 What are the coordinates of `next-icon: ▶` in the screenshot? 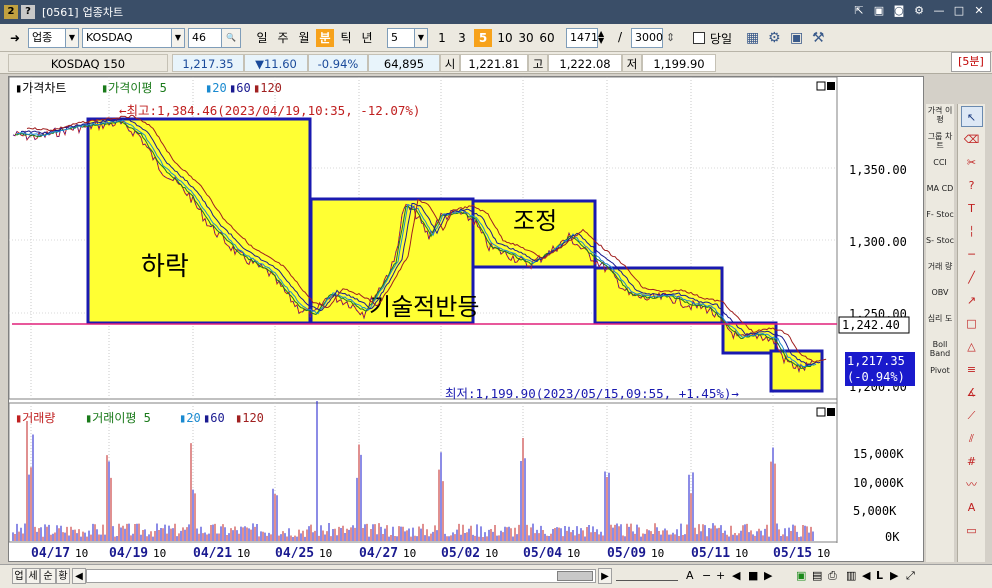 It's located at (768, 575).